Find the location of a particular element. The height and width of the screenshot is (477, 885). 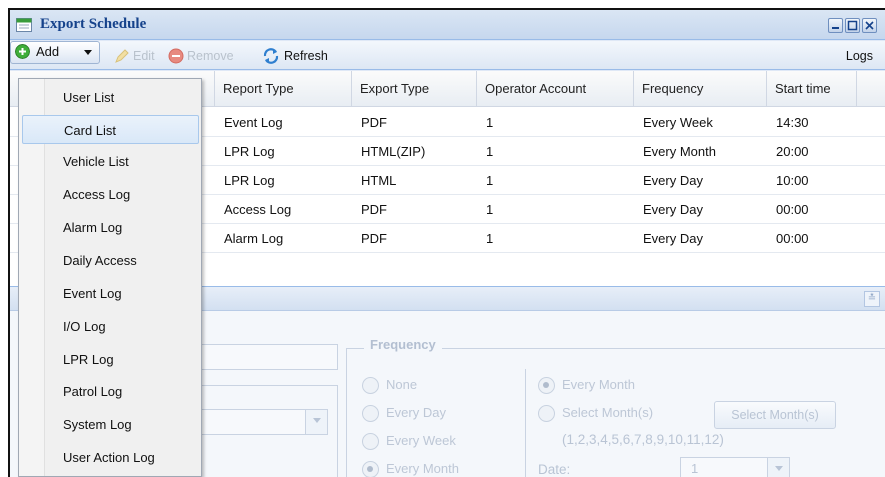

frequency-radio-every-week: Every Week is located at coordinates (409, 441).